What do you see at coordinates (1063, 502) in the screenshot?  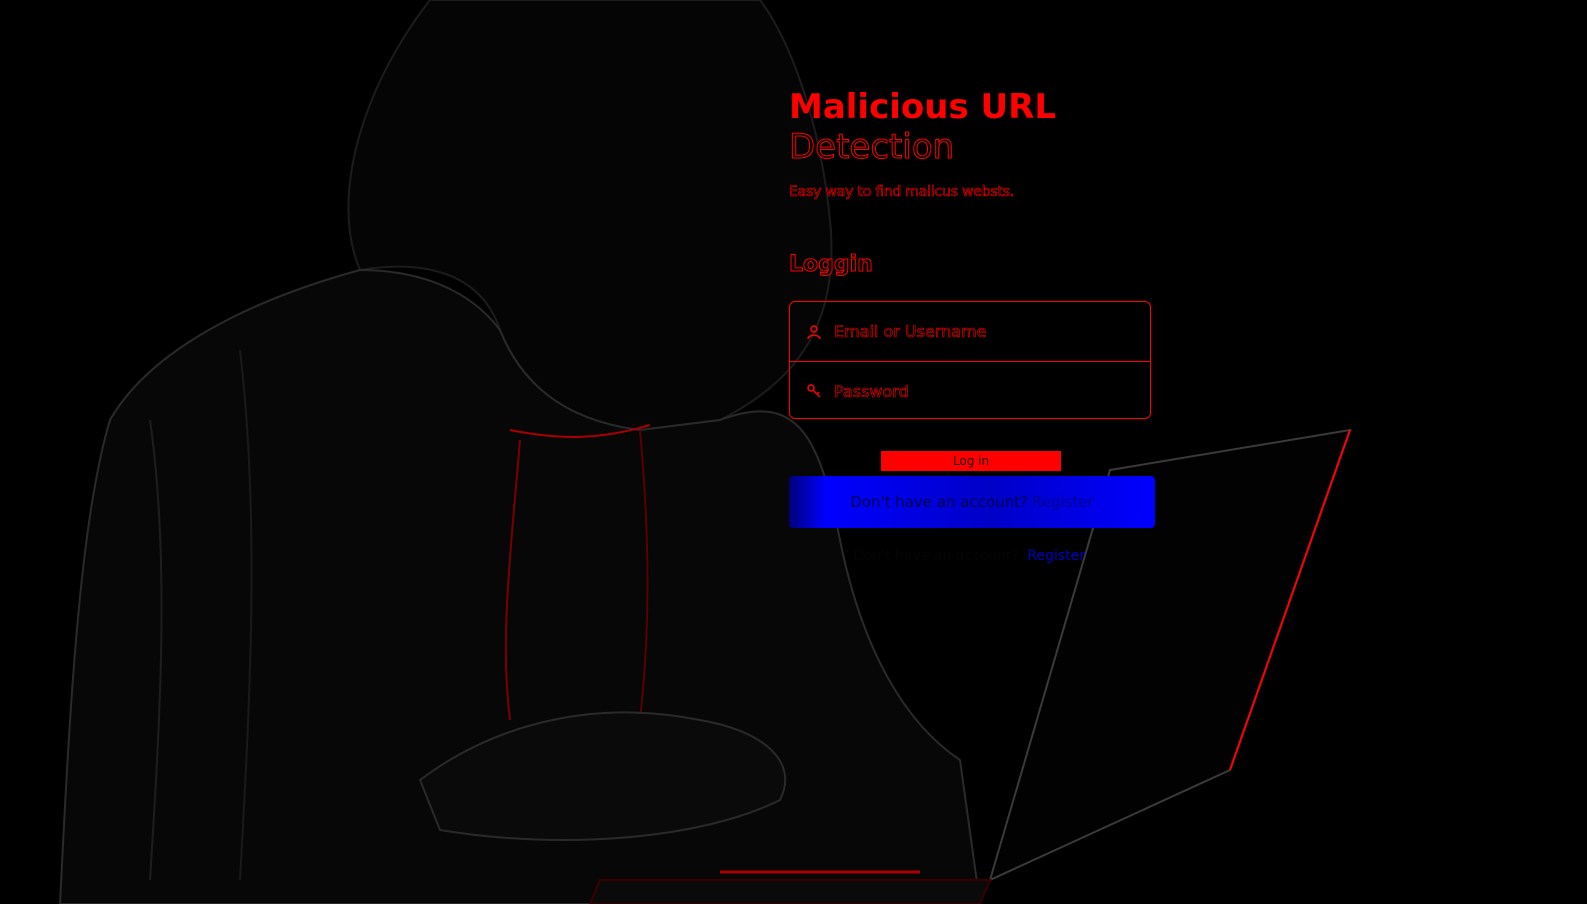 I see `register-link: Register` at bounding box center [1063, 502].